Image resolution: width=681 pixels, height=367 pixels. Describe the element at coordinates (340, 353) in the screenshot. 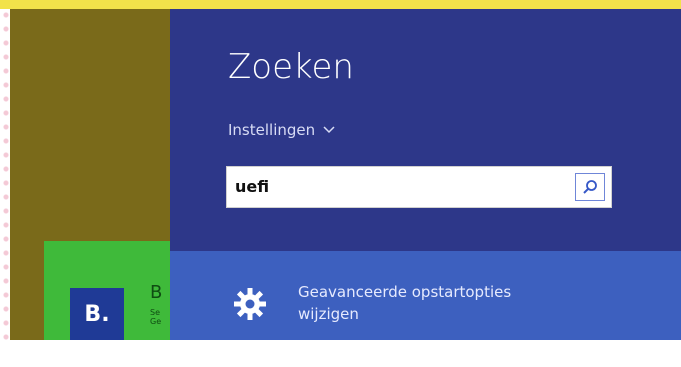

I see `bottom-white-strip` at that location.